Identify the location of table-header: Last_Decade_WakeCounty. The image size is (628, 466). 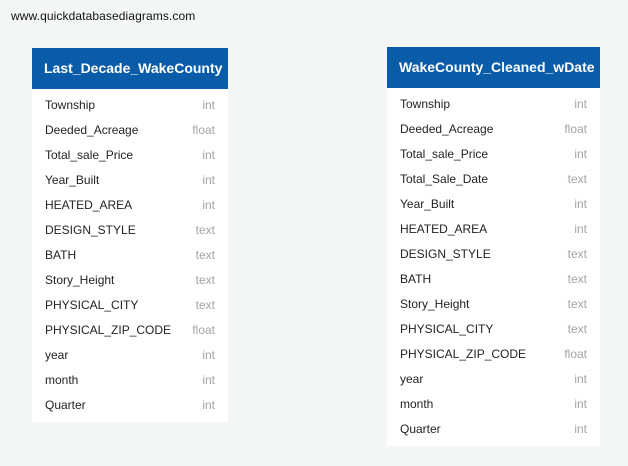
(130, 68).